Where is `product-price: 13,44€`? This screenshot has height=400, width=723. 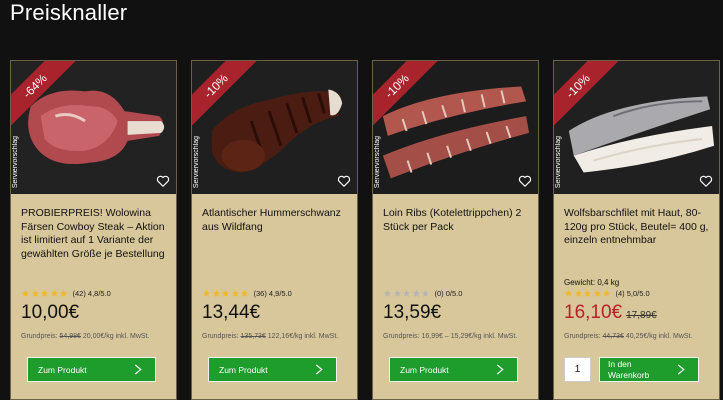
product-price: 13,44€ is located at coordinates (231, 312).